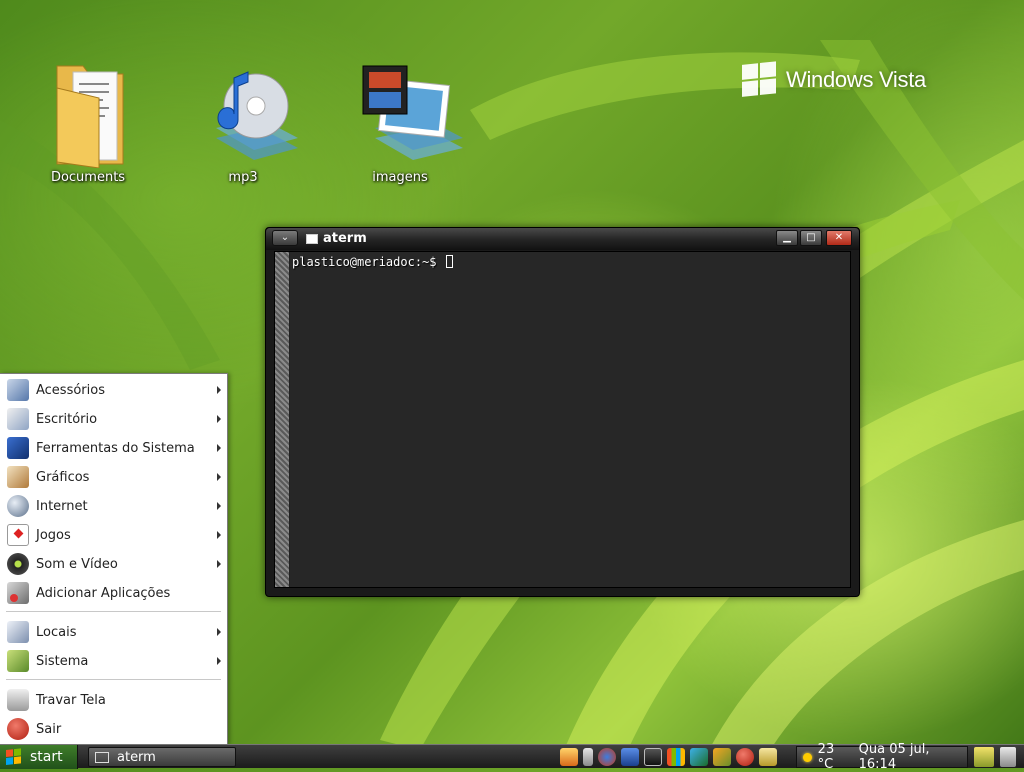 The image size is (1024, 772). I want to click on system-tools-icon, so click(18, 448).